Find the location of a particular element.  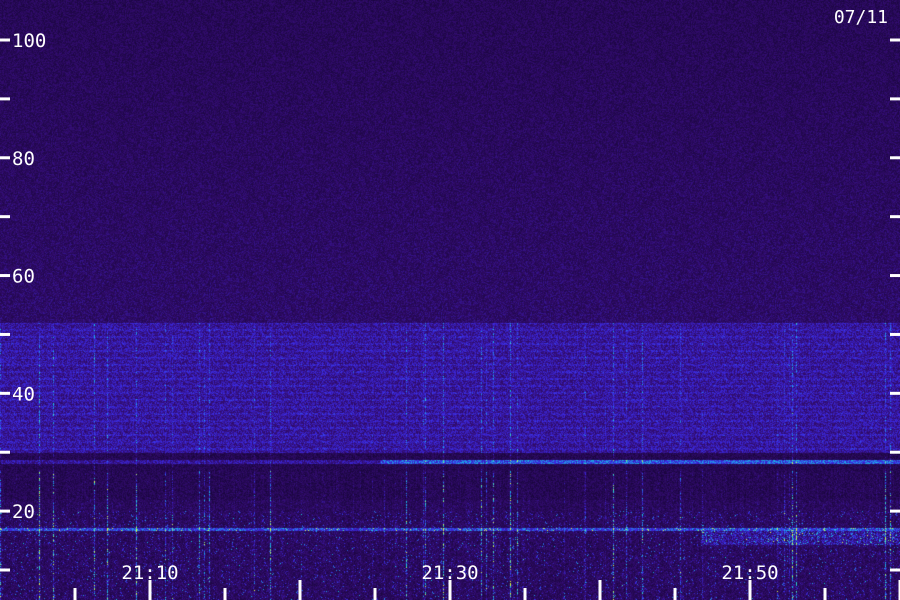

x-tick-label: 21:30 is located at coordinates (449, 573).